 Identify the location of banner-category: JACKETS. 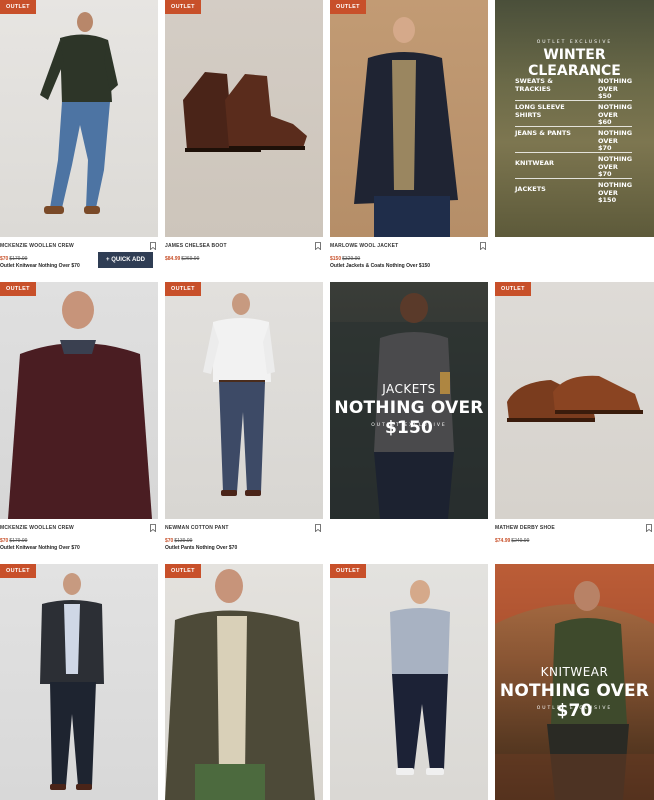
(409, 389).